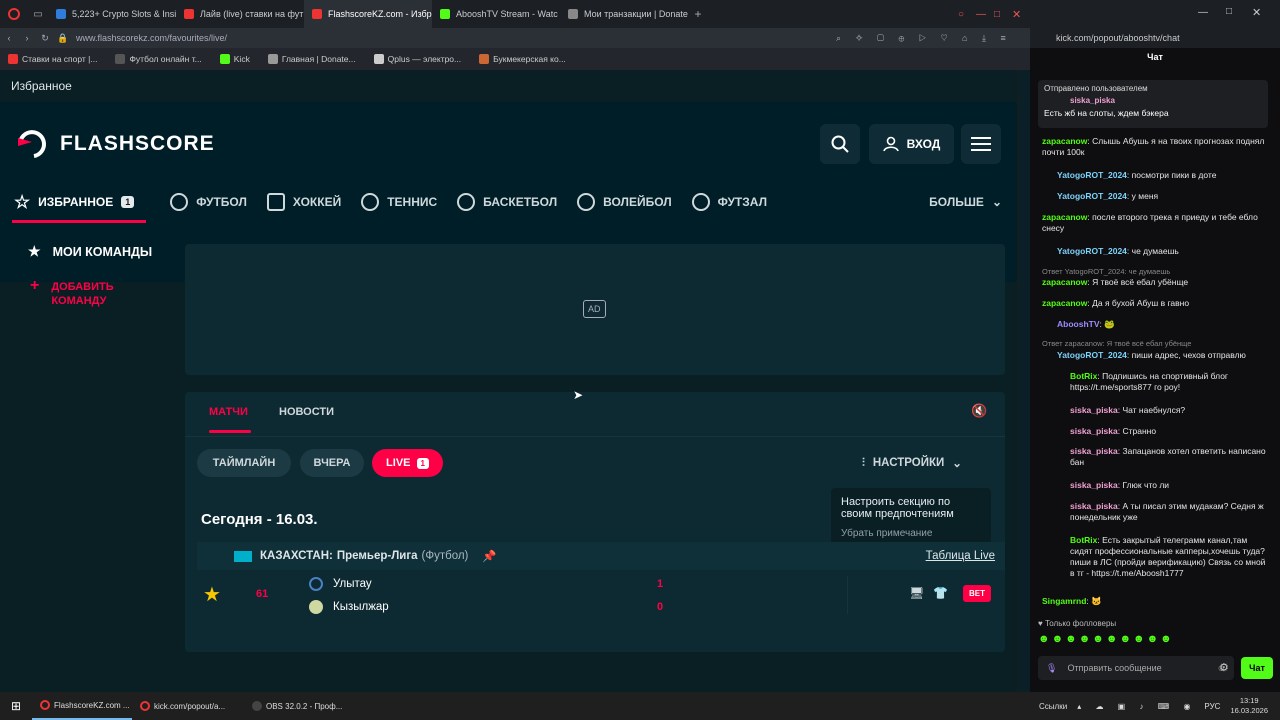 The width and height of the screenshot is (1280, 720). What do you see at coordinates (1106, 639) in the screenshot?
I see `emote-bar: ☻☻☻☻☻☻☻☻☻☻` at bounding box center [1106, 639].